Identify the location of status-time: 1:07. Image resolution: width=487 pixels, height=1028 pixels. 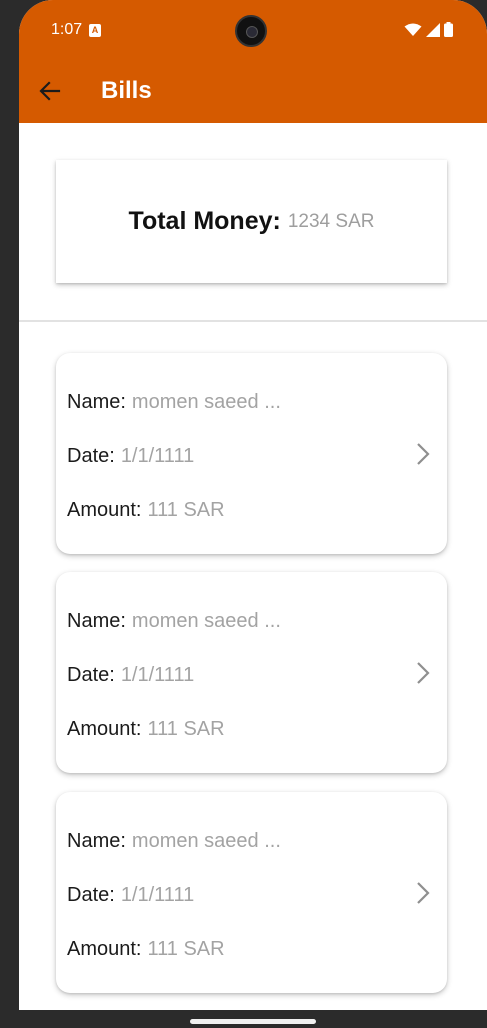
(67, 29).